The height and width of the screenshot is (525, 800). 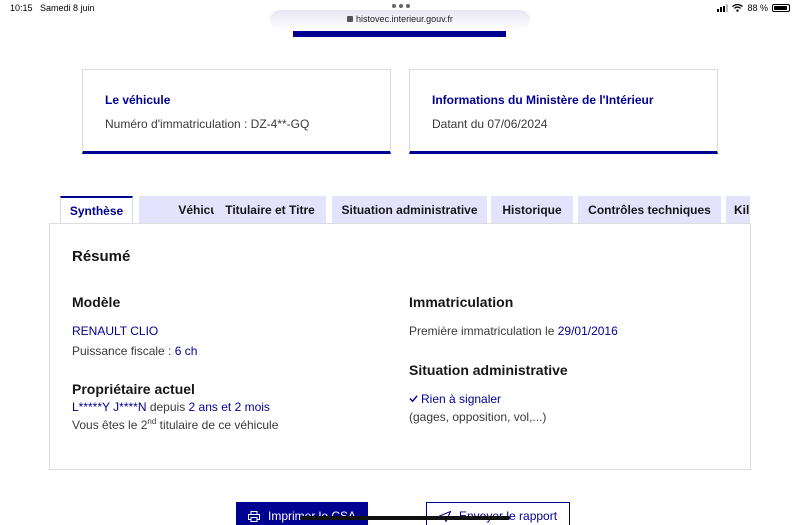 I want to click on model-name: RENAULT CLIO, so click(x=115, y=331).